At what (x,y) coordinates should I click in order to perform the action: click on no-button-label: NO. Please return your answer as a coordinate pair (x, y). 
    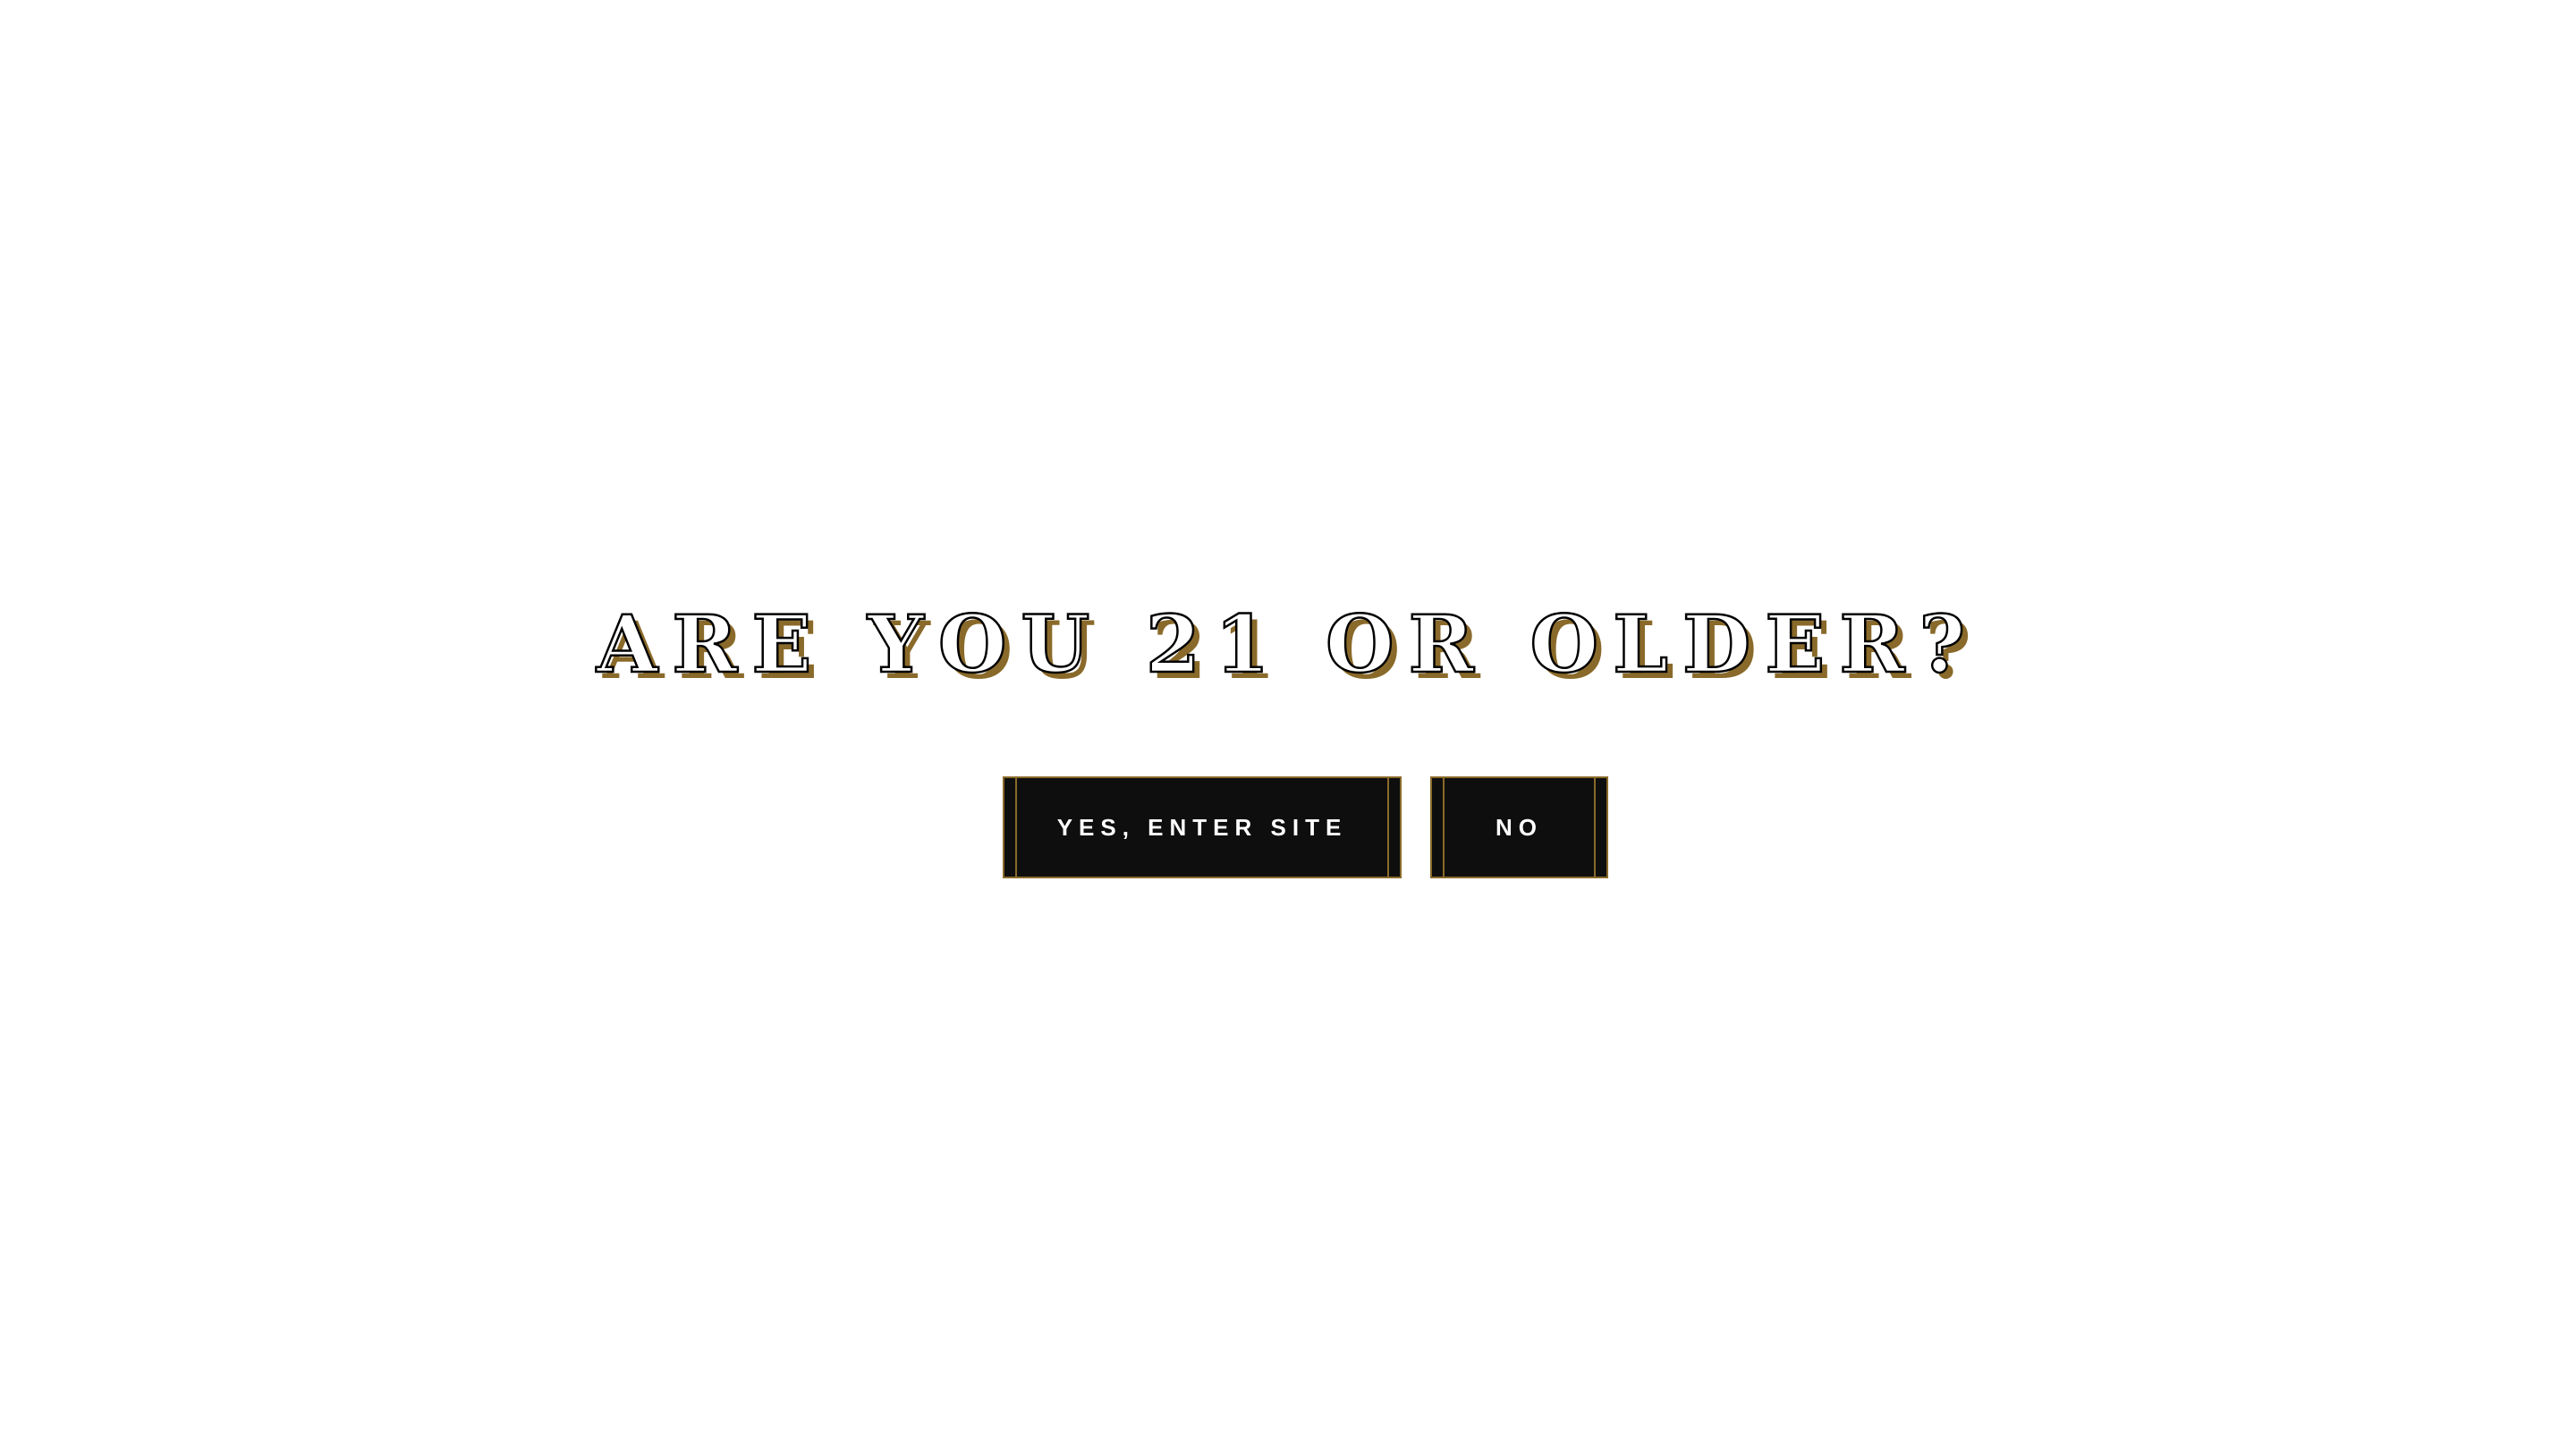
    Looking at the image, I should click on (1519, 827).